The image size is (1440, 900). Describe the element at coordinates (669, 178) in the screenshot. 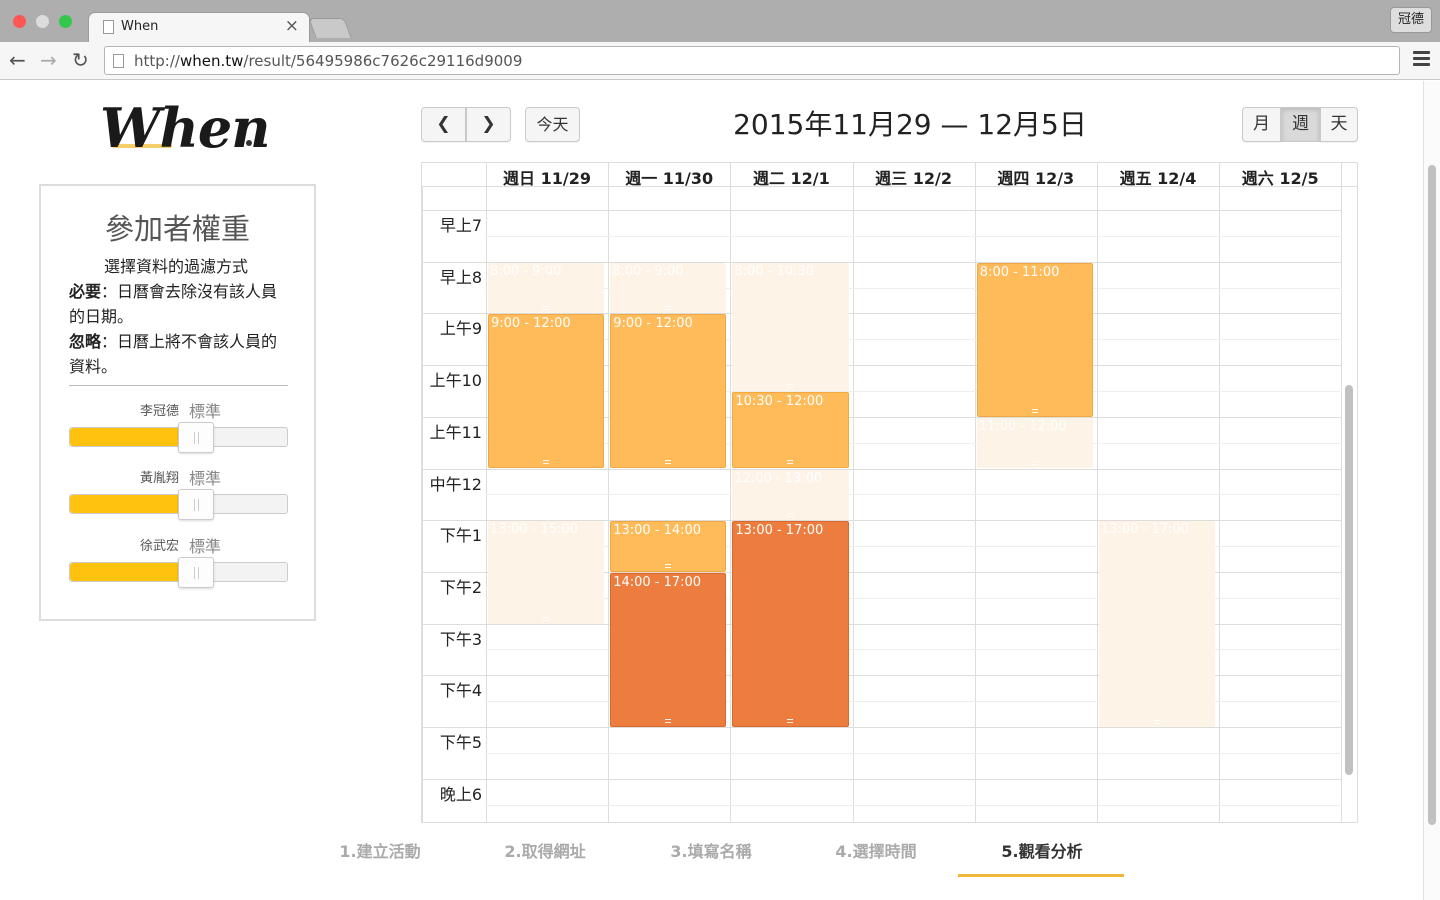

I see `day-header: 週一 11/30` at that location.